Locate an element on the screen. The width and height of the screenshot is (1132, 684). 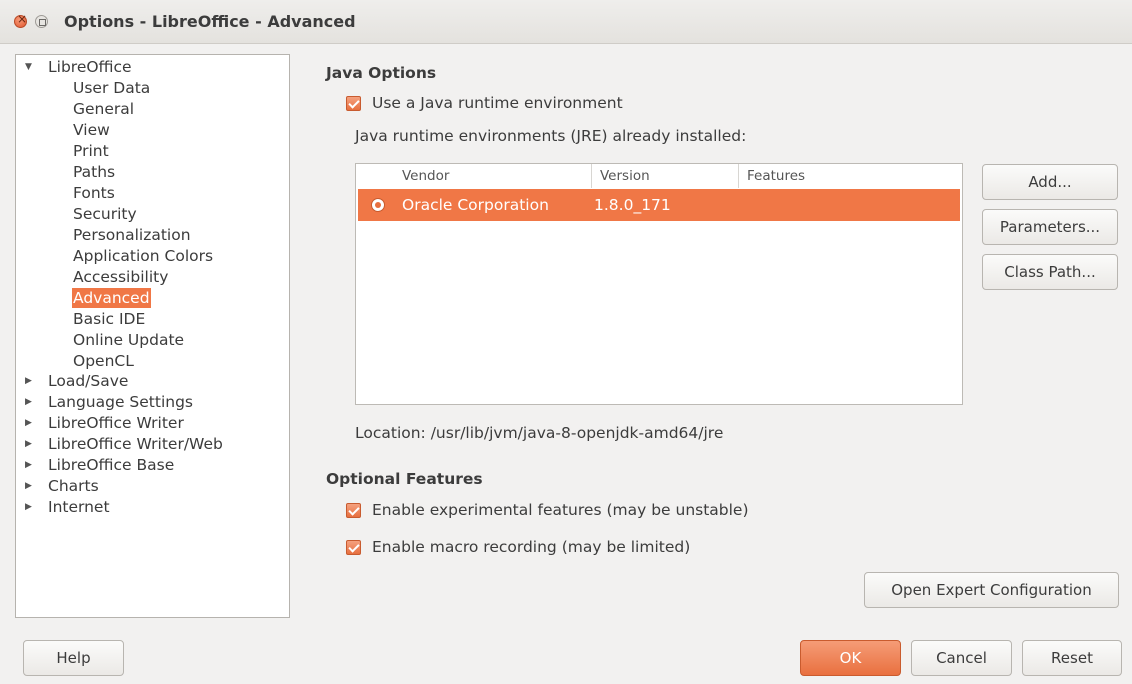
tree-item-opencl: OpenCL is located at coordinates (103, 361).